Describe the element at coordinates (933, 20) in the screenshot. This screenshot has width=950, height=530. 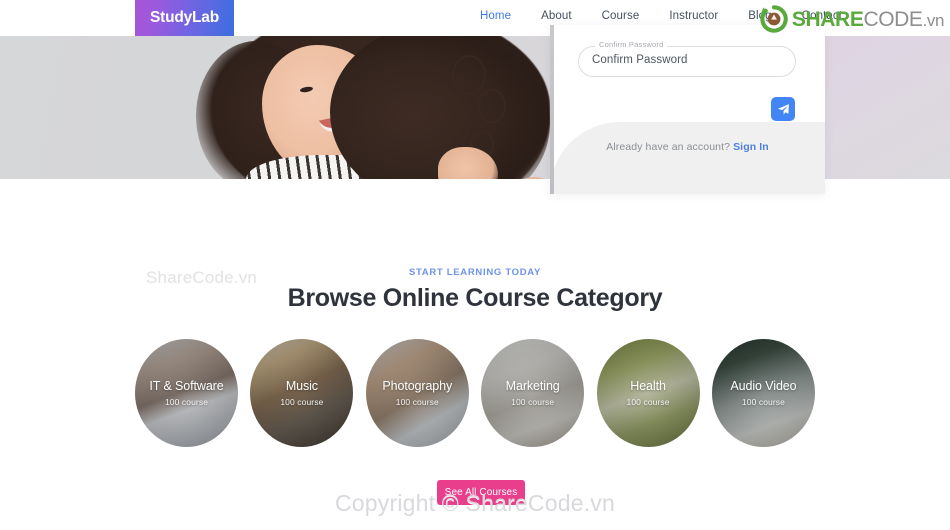
I see `sharecode-logo-vn: .vn` at that location.